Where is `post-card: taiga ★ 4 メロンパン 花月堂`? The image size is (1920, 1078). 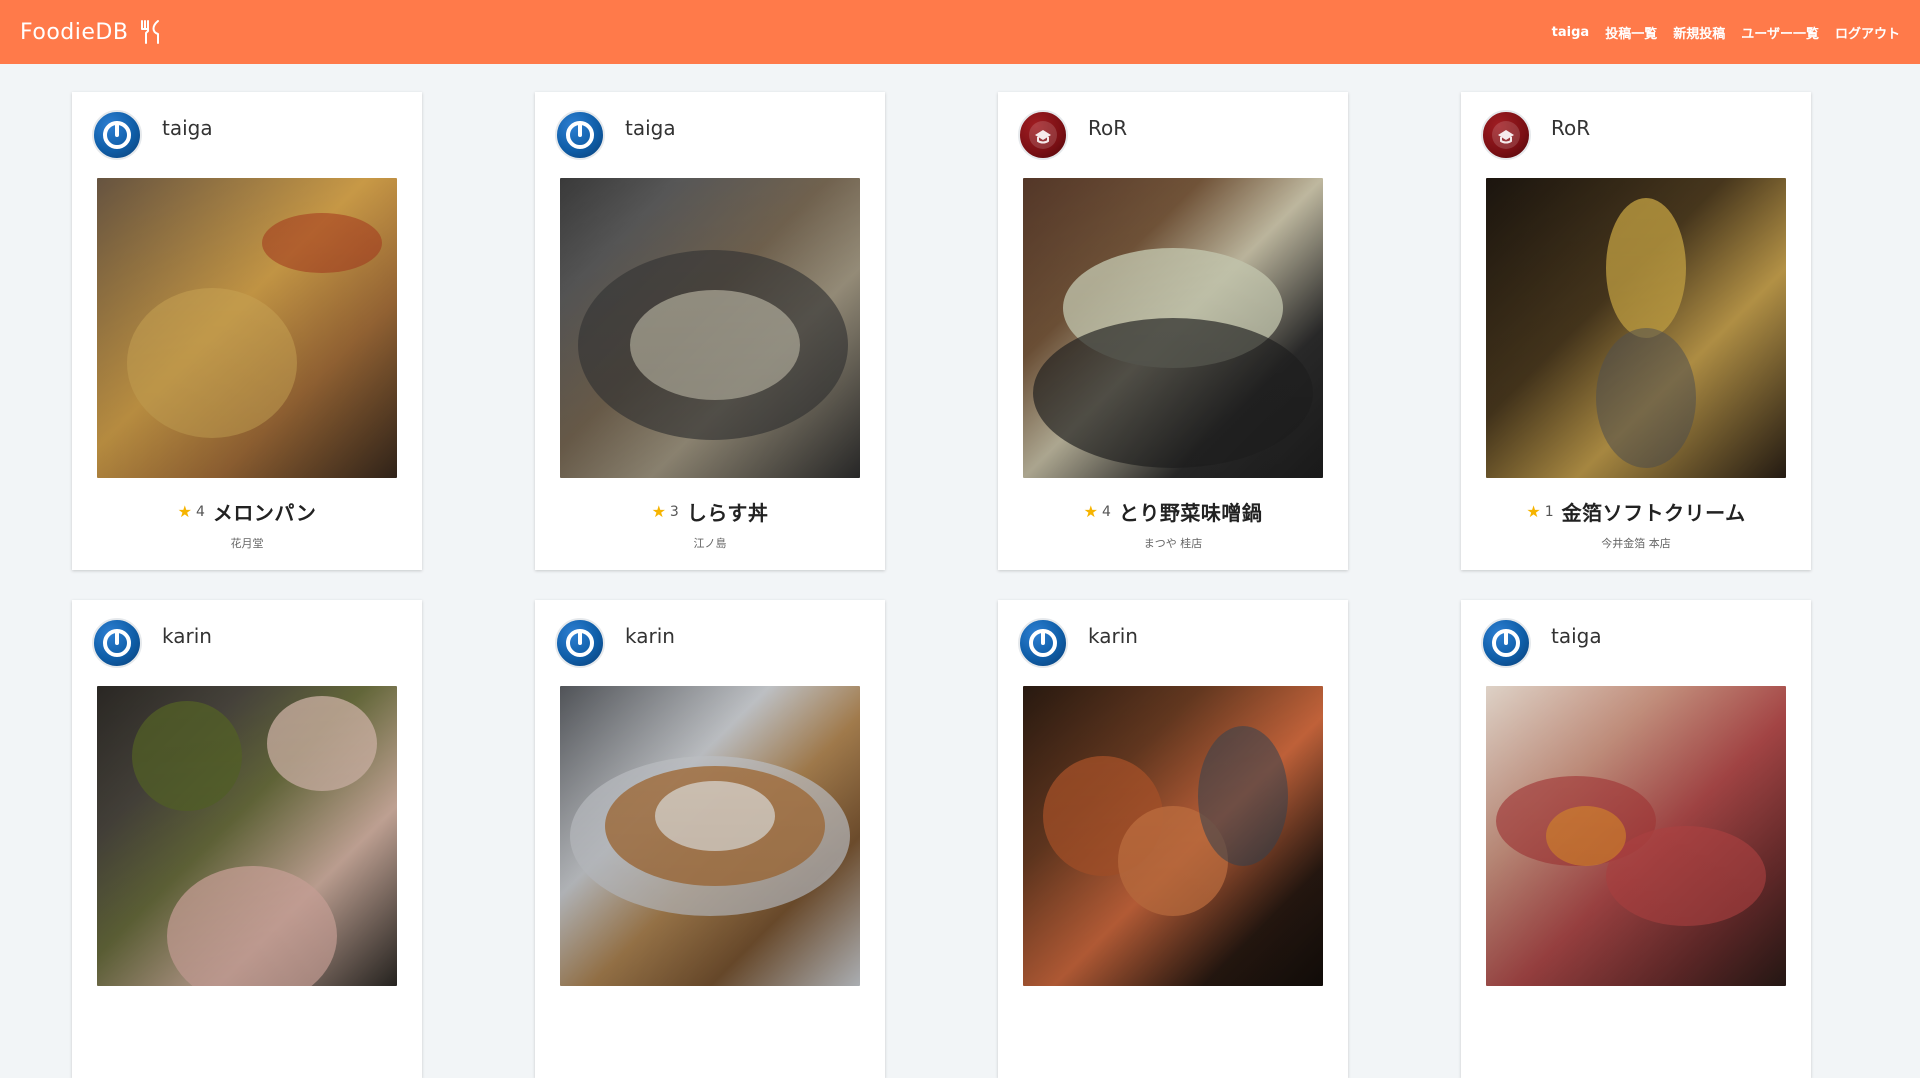
post-card: taiga ★ 4 メロンパン 花月堂 is located at coordinates (247, 331).